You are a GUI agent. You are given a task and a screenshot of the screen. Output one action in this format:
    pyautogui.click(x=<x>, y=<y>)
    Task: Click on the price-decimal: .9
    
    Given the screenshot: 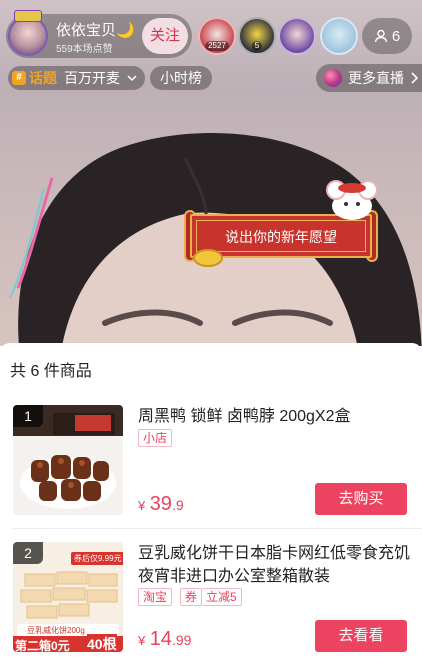 What is the action you would take?
    pyautogui.click(x=177, y=505)
    